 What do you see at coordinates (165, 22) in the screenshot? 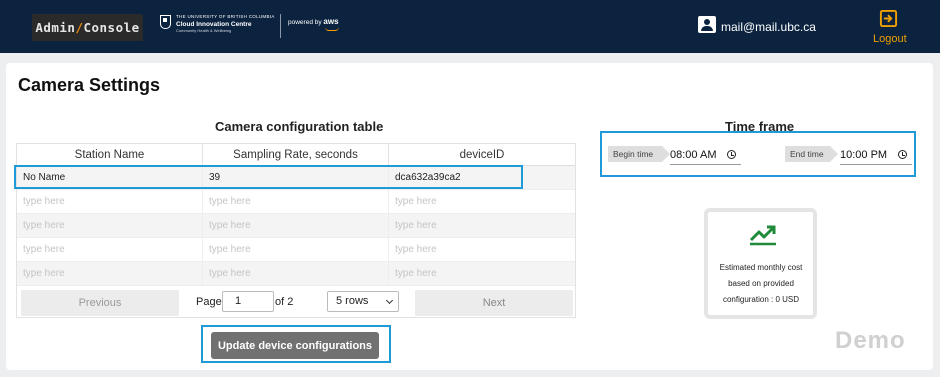
I see `ubc-crest-icon` at bounding box center [165, 22].